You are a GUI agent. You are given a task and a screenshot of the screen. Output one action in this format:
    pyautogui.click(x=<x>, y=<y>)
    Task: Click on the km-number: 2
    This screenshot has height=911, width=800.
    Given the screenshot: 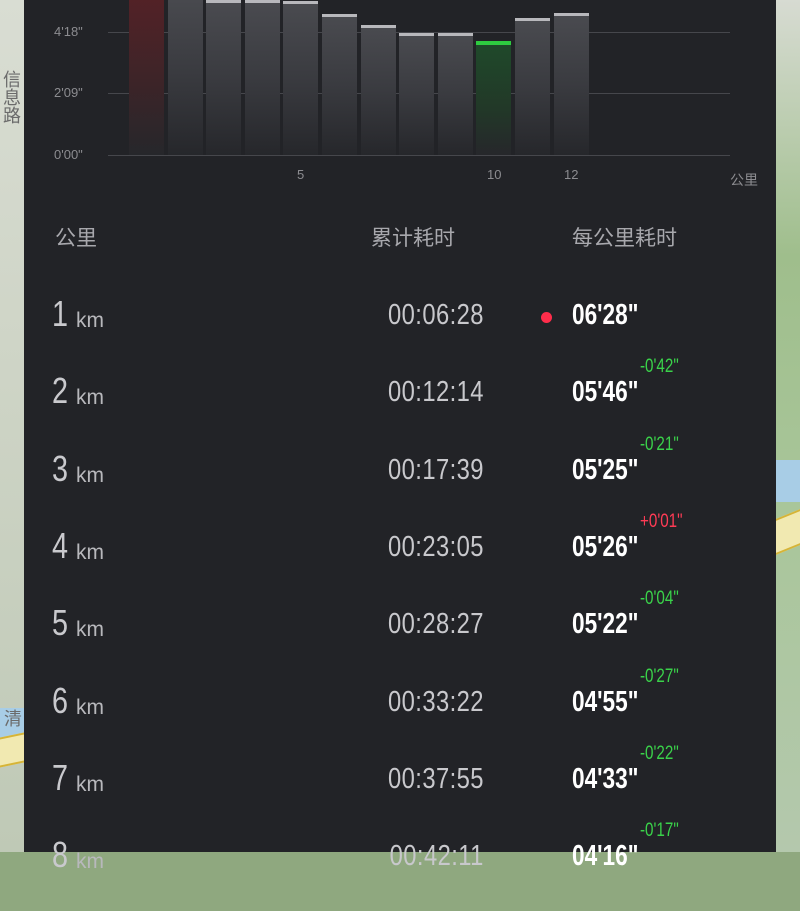 What is the action you would take?
    pyautogui.click(x=60, y=391)
    